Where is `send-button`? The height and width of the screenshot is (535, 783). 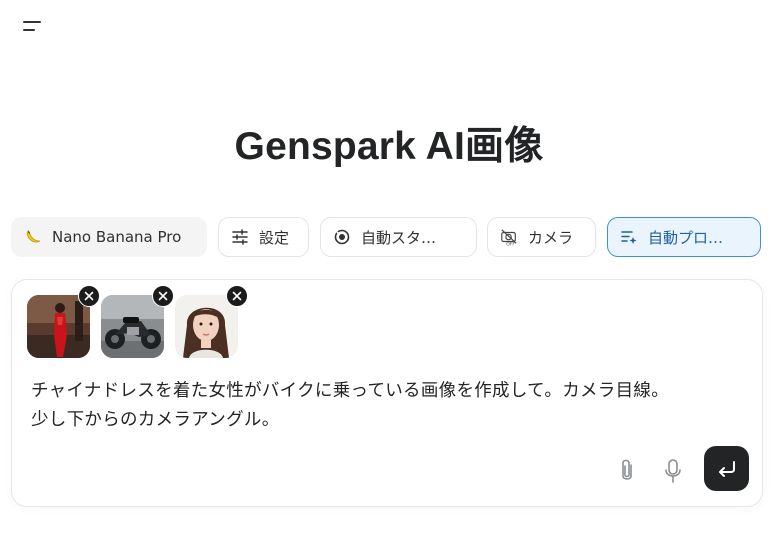
send-button is located at coordinates (726, 468).